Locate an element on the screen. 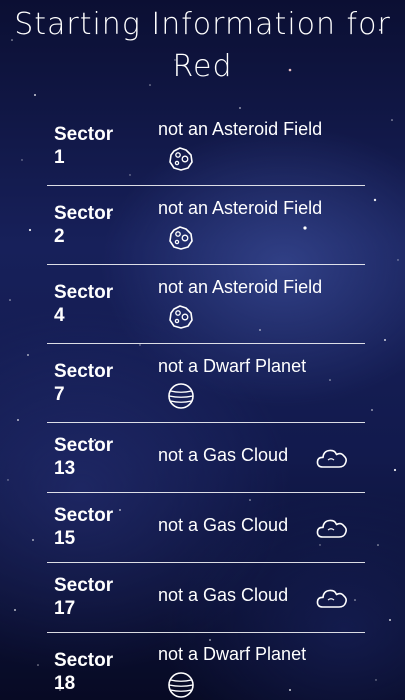 Image resolution: width=405 pixels, height=700 pixels. sector-label: Sector 1 is located at coordinates (94, 146).